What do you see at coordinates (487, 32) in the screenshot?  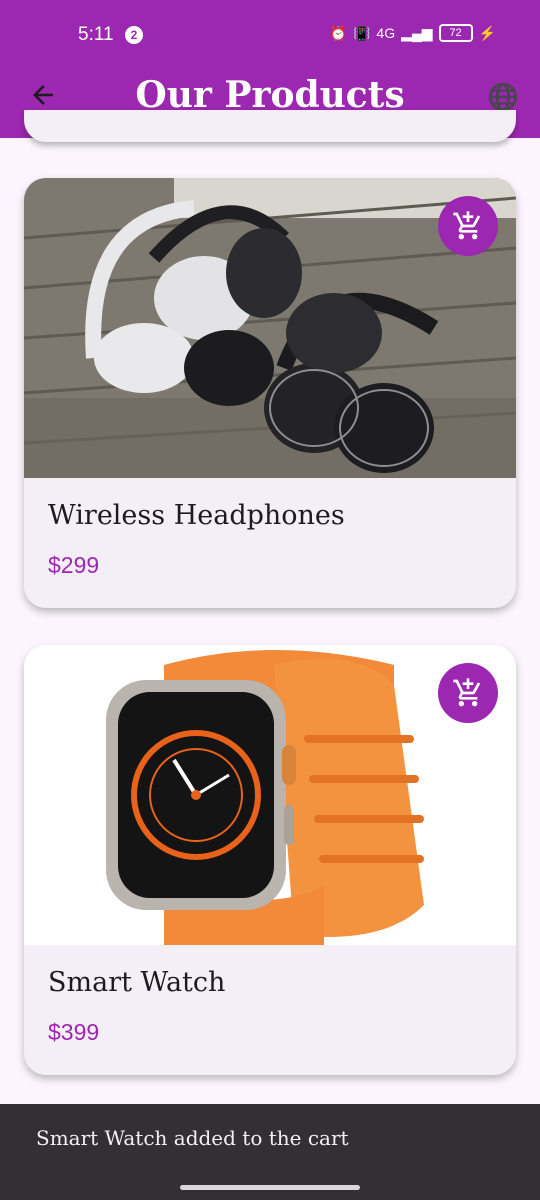 I see `charging-icon: ⚡` at bounding box center [487, 32].